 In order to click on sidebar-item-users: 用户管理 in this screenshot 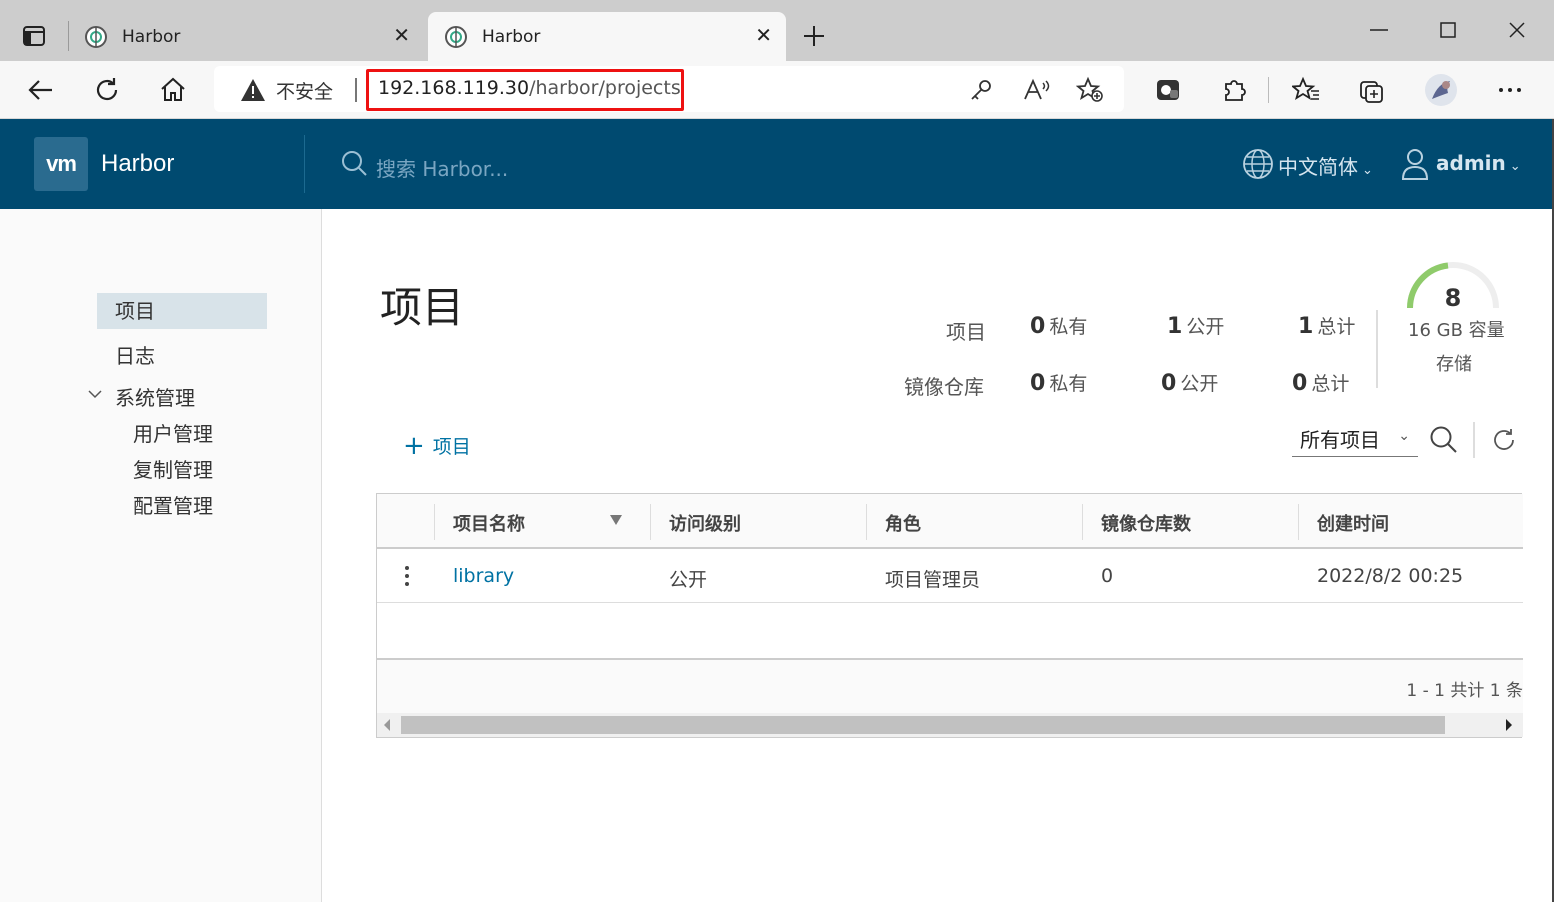, I will do `click(173, 432)`.